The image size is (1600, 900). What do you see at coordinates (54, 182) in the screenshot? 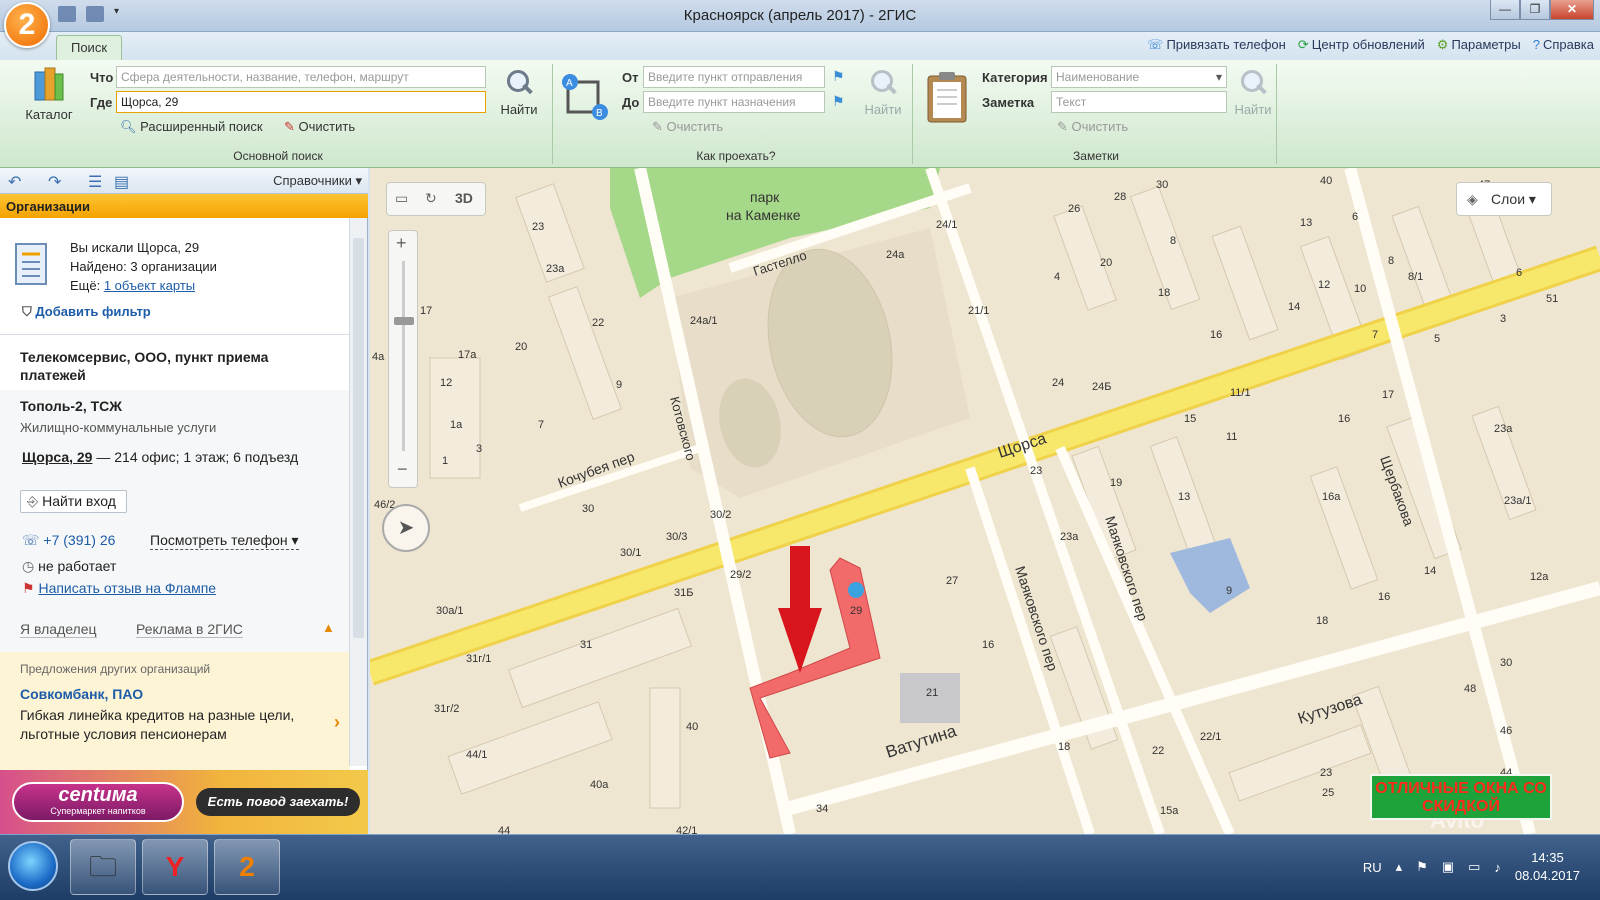
I see `forward-icon: ↷` at bounding box center [54, 182].